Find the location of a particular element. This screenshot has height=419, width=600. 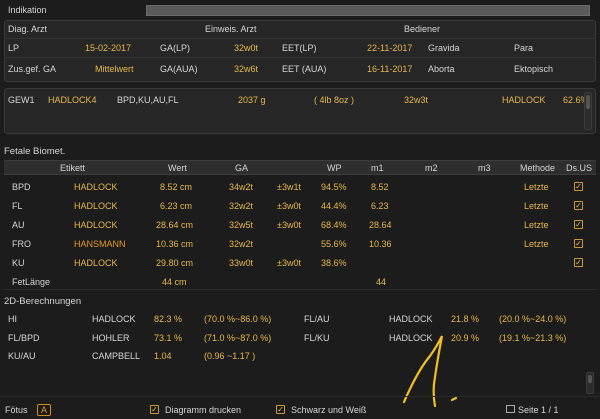

eet-aua-value: 16-11-2017 is located at coordinates (390, 69).